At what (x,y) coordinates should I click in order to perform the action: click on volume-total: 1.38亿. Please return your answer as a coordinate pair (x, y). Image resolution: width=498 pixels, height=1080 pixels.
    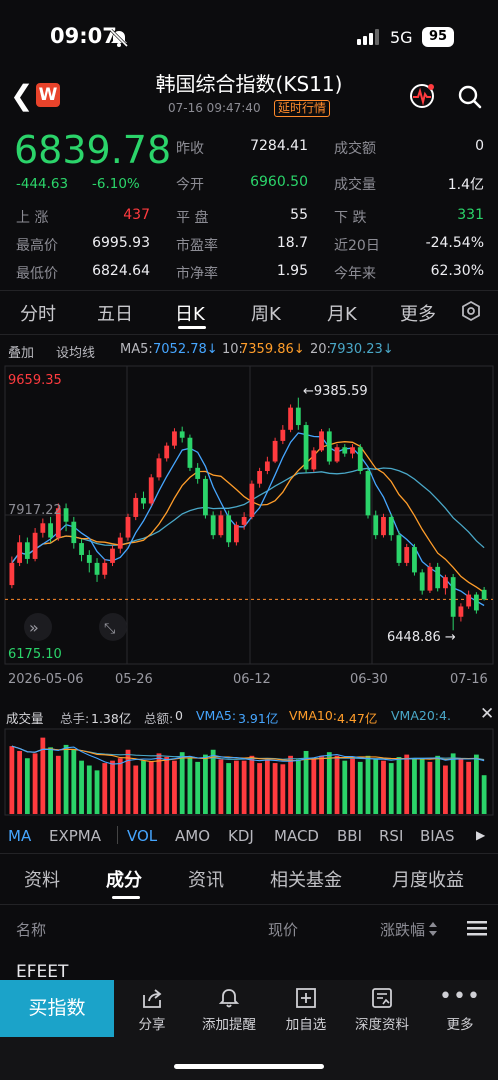
    Looking at the image, I should click on (111, 718).